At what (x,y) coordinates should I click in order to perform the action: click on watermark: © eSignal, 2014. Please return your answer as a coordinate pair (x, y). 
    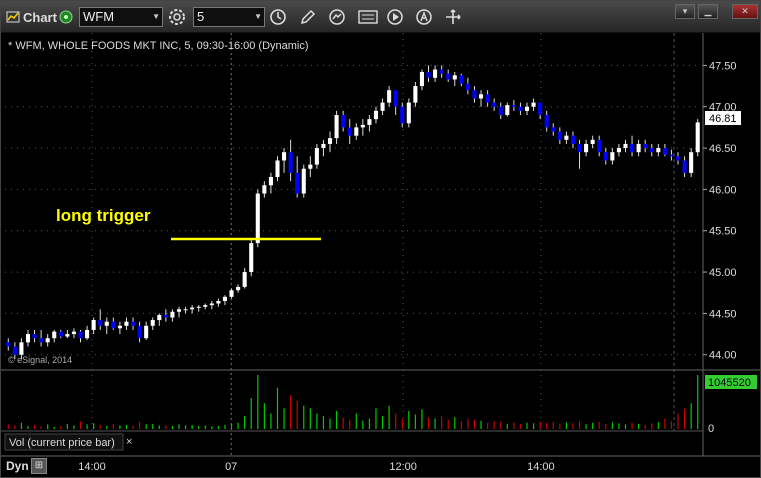
    Looking at the image, I should click on (40, 360).